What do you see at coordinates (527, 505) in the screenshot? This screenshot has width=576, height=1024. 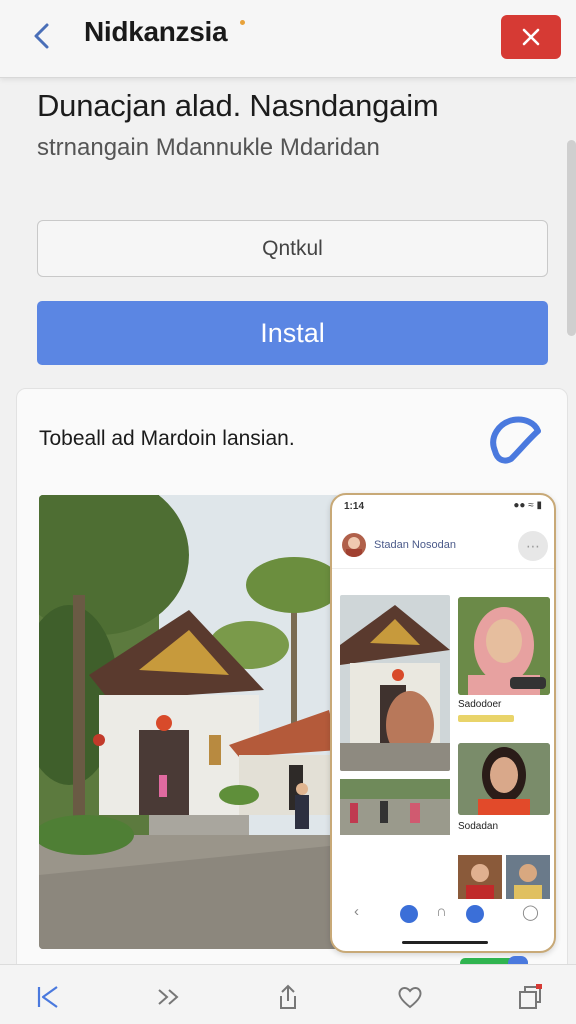 I see `signal-wifi-battery-icon: ●● ≈ ▮` at bounding box center [527, 505].